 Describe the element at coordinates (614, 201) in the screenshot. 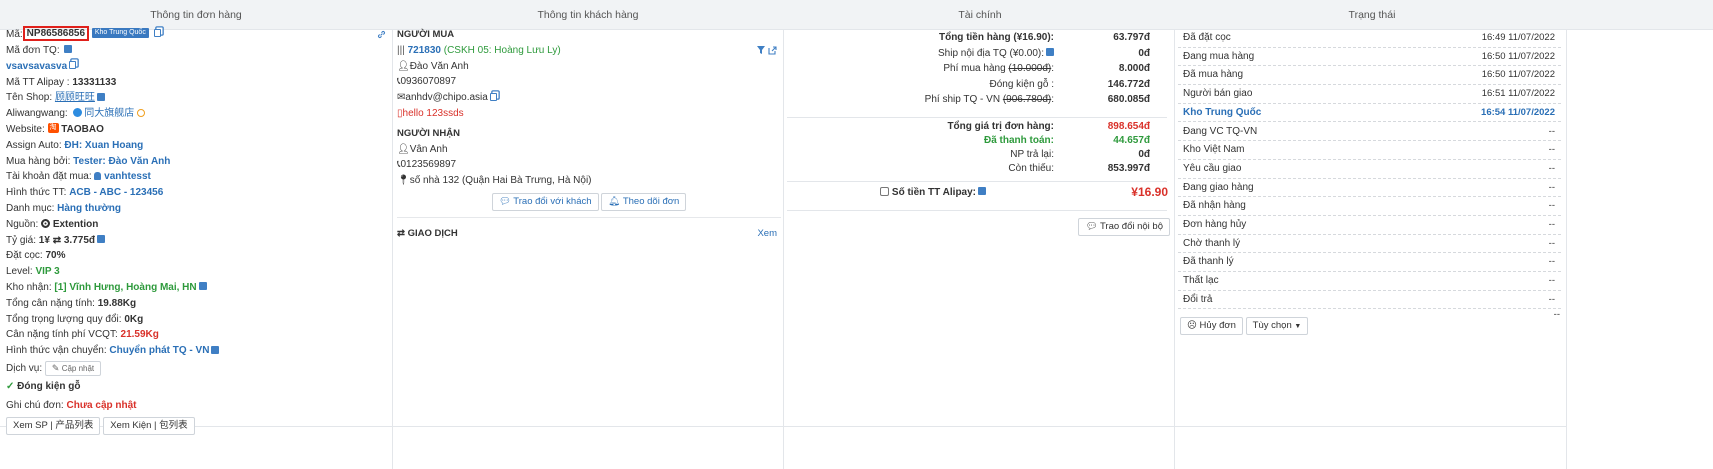

I see `bell-icon: 🔔︎` at that location.